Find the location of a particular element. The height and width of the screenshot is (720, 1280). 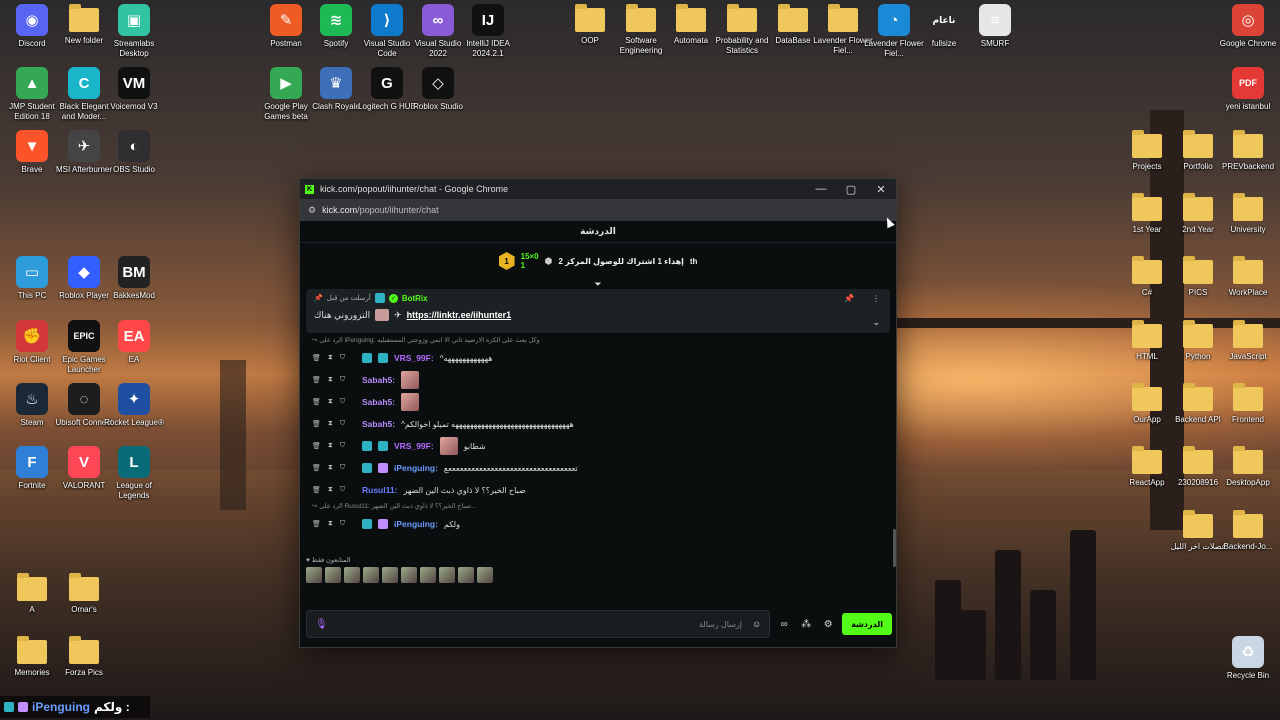

desktop-icon: ✦ Rocket League® is located at coordinates (134, 405).